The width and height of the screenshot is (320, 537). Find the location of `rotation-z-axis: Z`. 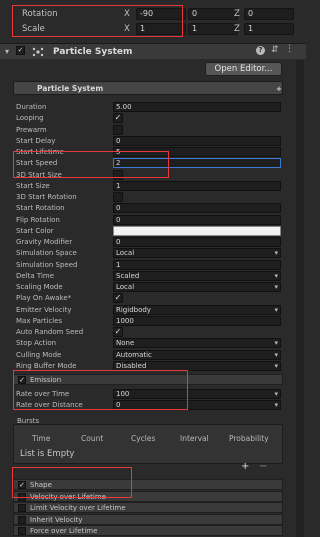

rotation-z-axis: Z is located at coordinates (237, 14).